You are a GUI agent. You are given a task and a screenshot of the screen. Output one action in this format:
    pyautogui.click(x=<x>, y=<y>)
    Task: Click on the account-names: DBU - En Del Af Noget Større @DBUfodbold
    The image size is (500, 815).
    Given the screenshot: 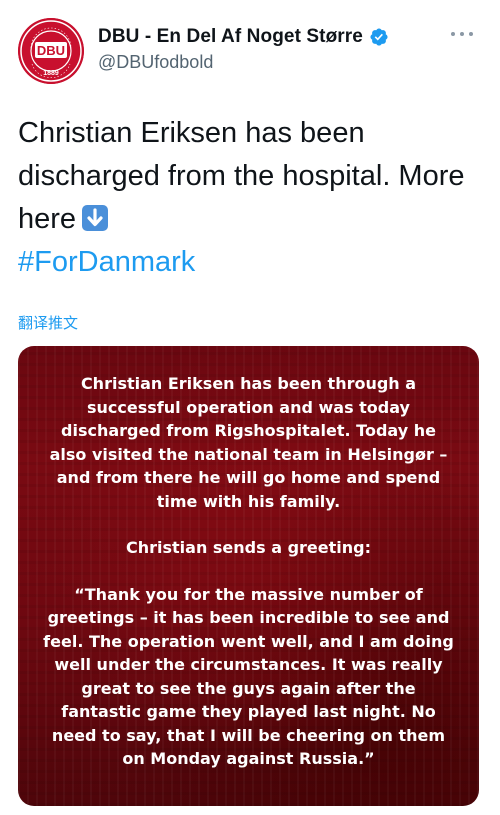 What is the action you would take?
    pyautogui.click(x=243, y=49)
    